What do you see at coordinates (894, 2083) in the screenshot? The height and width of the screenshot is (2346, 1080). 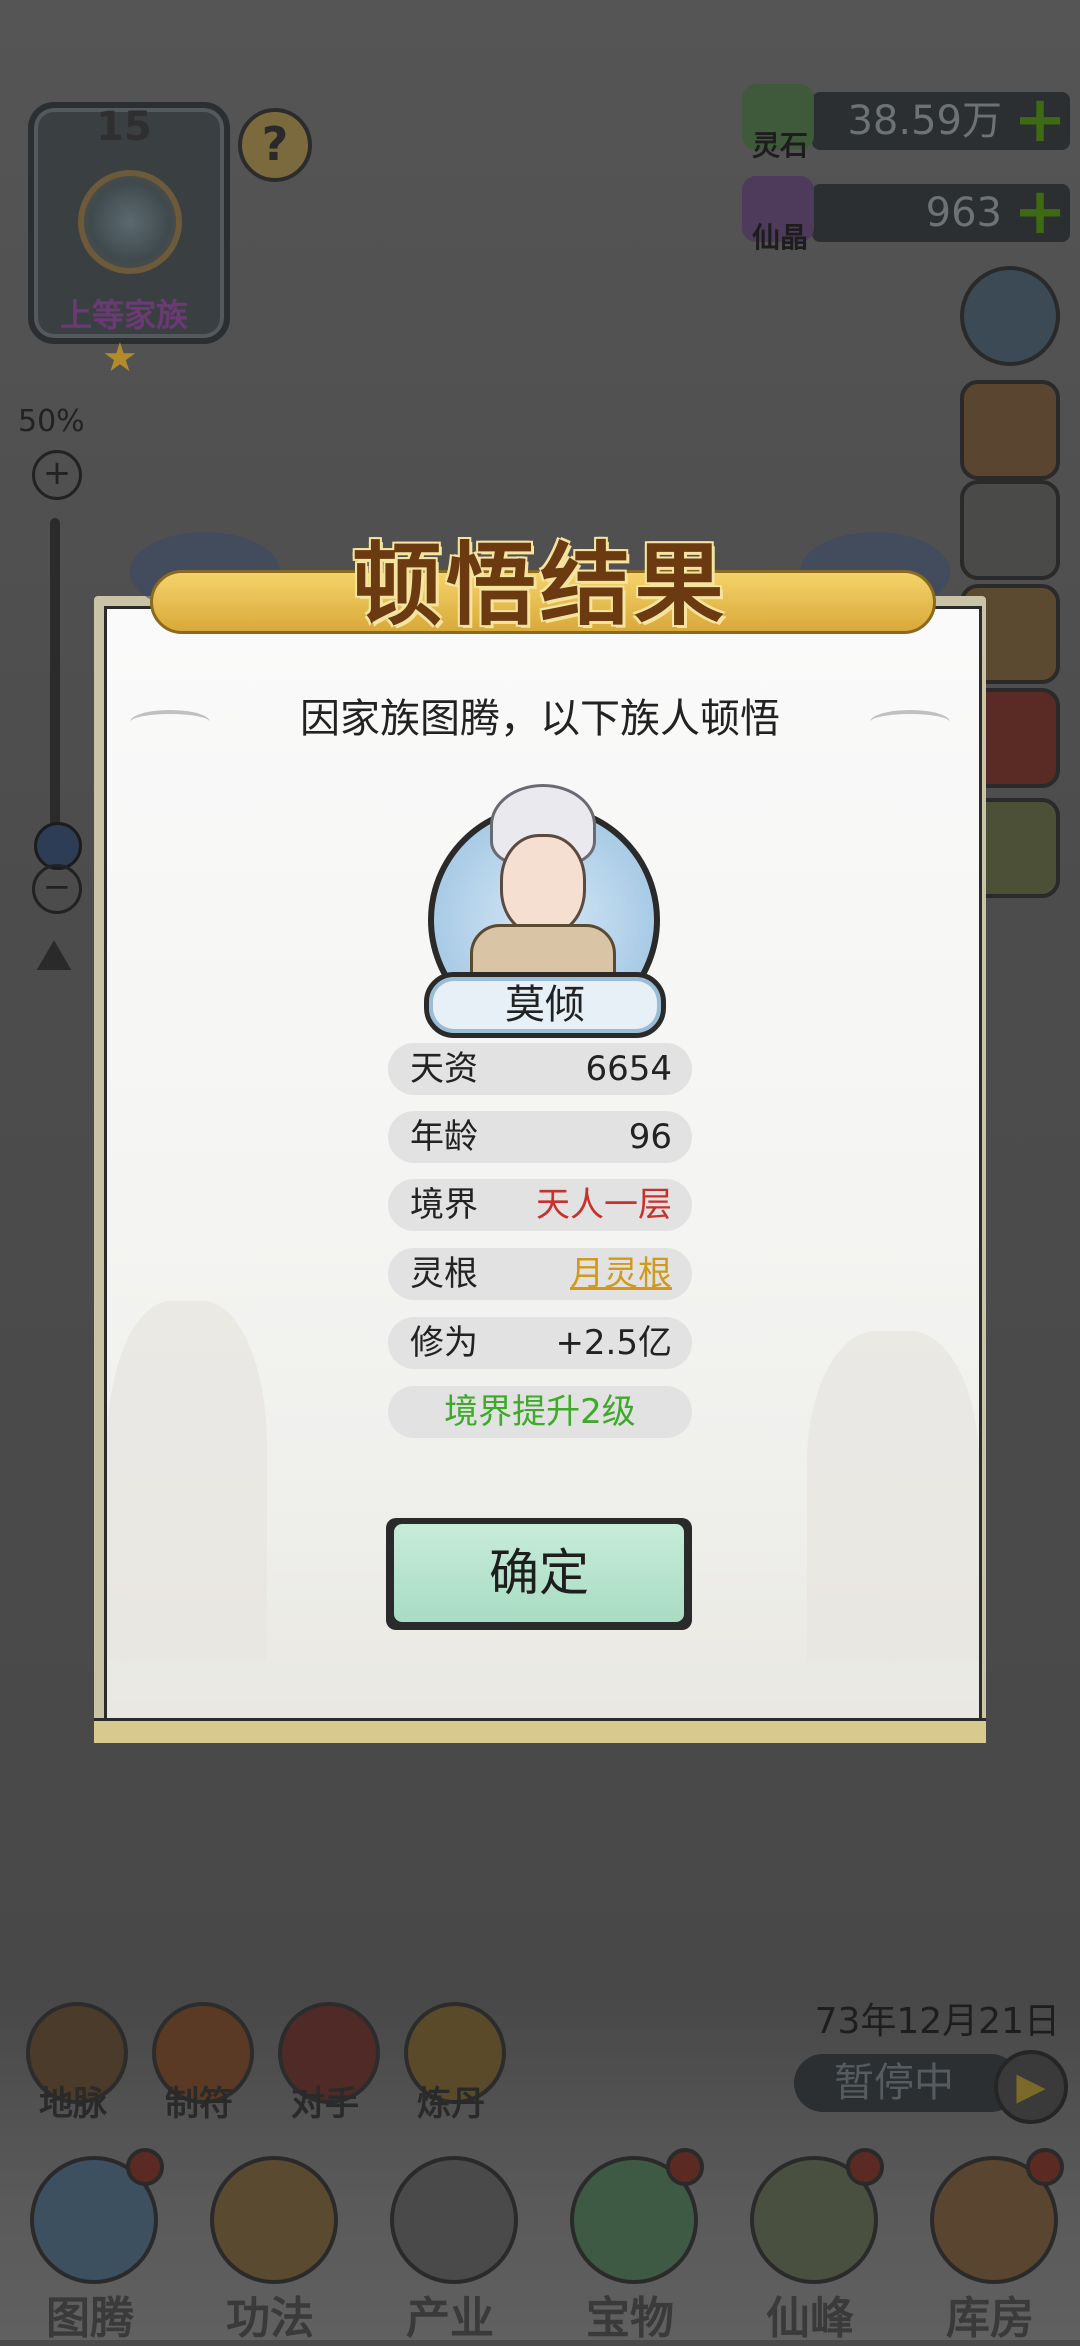 I see `pause-status: 暂停中` at bounding box center [894, 2083].